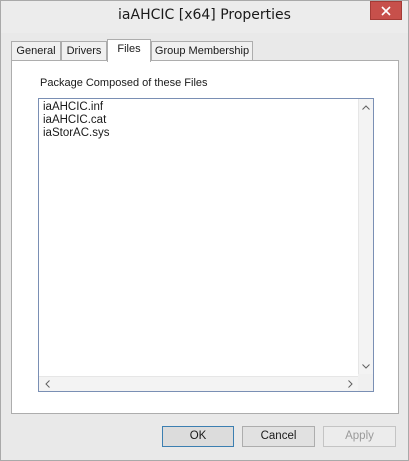  I want to click on scroll-right-arrow-icon, so click(350, 384).